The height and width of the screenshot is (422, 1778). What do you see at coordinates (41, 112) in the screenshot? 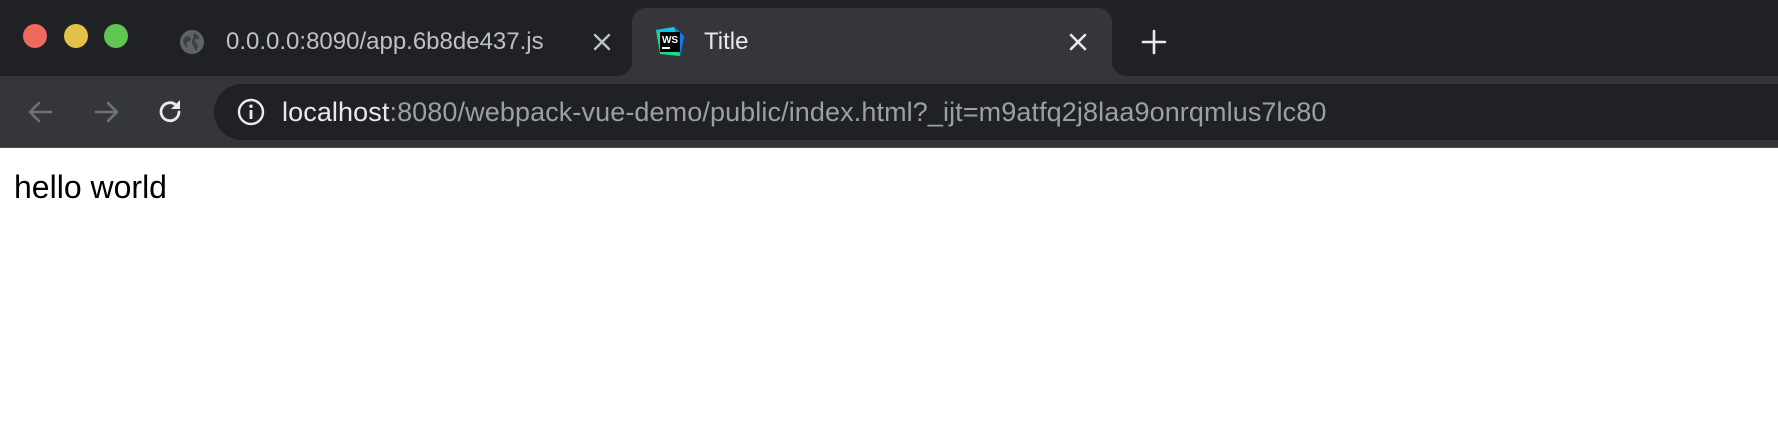
I see `back-arrow-icon` at bounding box center [41, 112].